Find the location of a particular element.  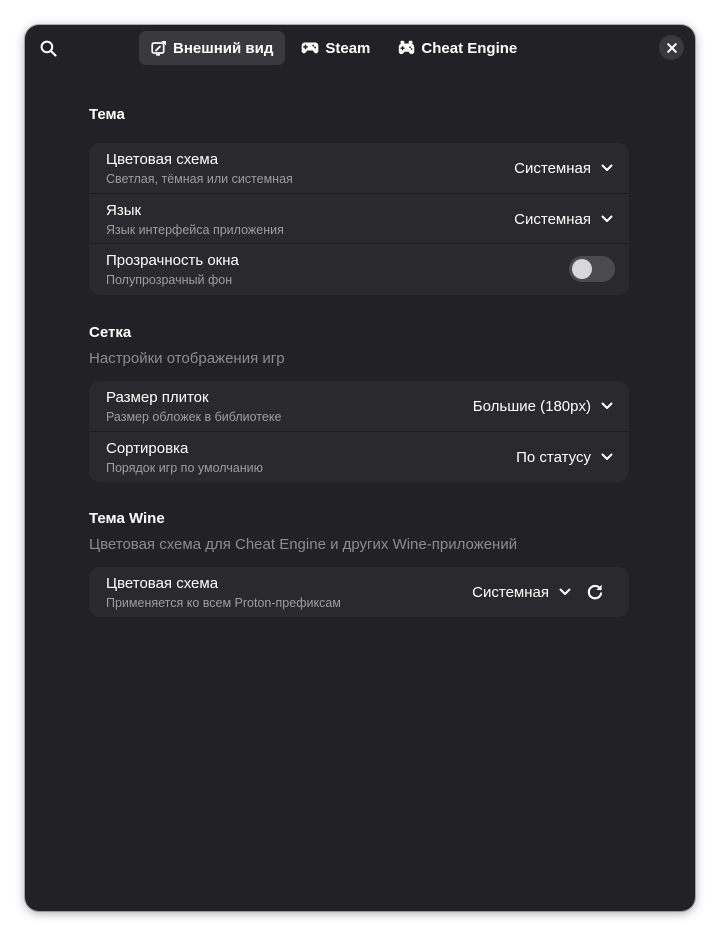

tab-appearance: Внешний вид is located at coordinates (212, 48).